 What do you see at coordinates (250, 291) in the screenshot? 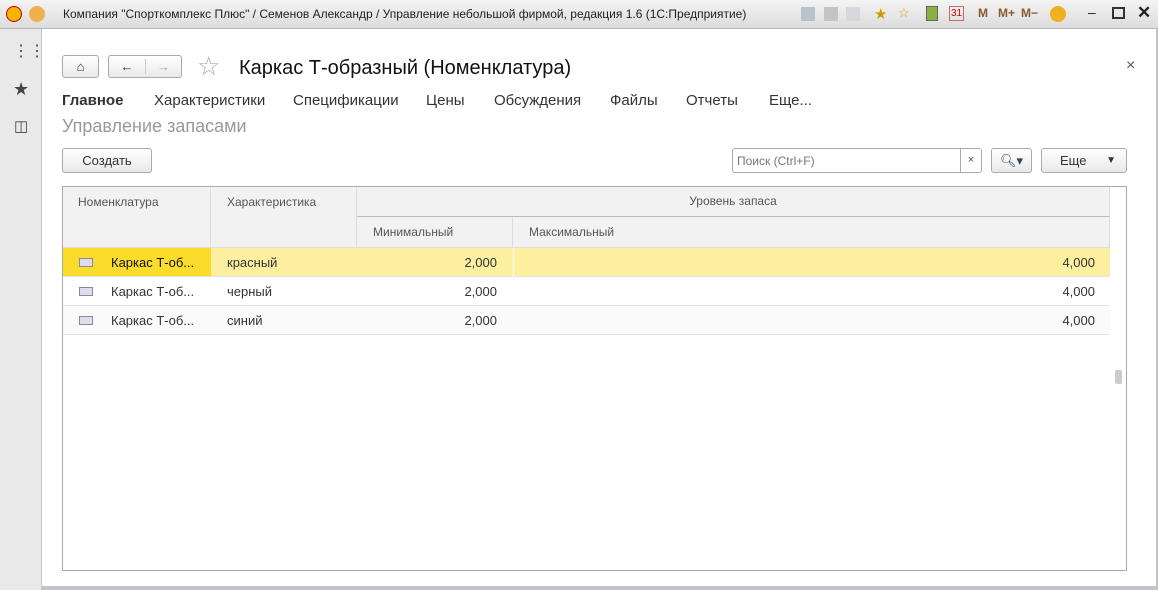
I see `cell-characteristic: черный` at bounding box center [250, 291].